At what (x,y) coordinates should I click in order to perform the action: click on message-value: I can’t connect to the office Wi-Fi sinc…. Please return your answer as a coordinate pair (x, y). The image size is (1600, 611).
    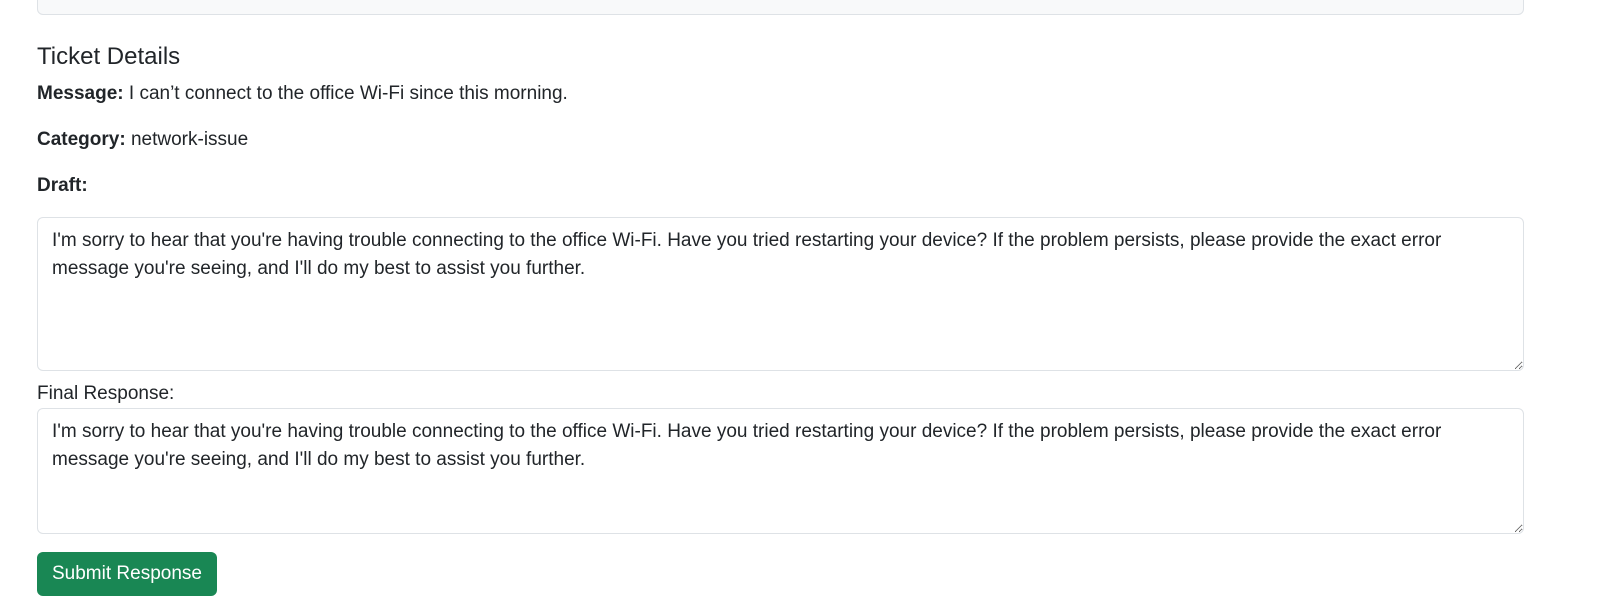
    Looking at the image, I should click on (348, 93).